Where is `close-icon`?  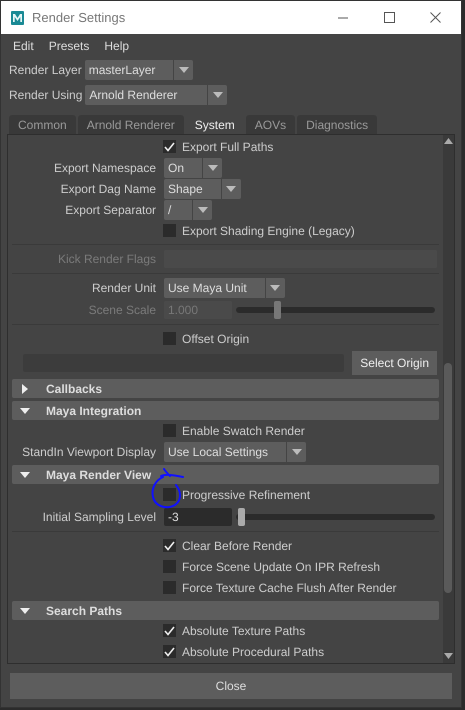
close-icon is located at coordinates (435, 17).